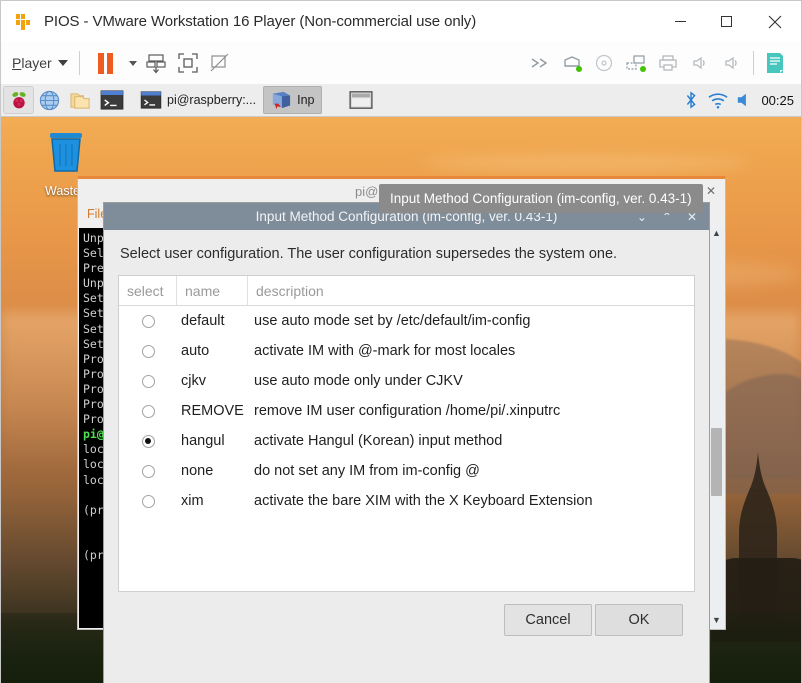  What do you see at coordinates (195, 351) in the screenshot?
I see `row-name: auto` at bounding box center [195, 351].